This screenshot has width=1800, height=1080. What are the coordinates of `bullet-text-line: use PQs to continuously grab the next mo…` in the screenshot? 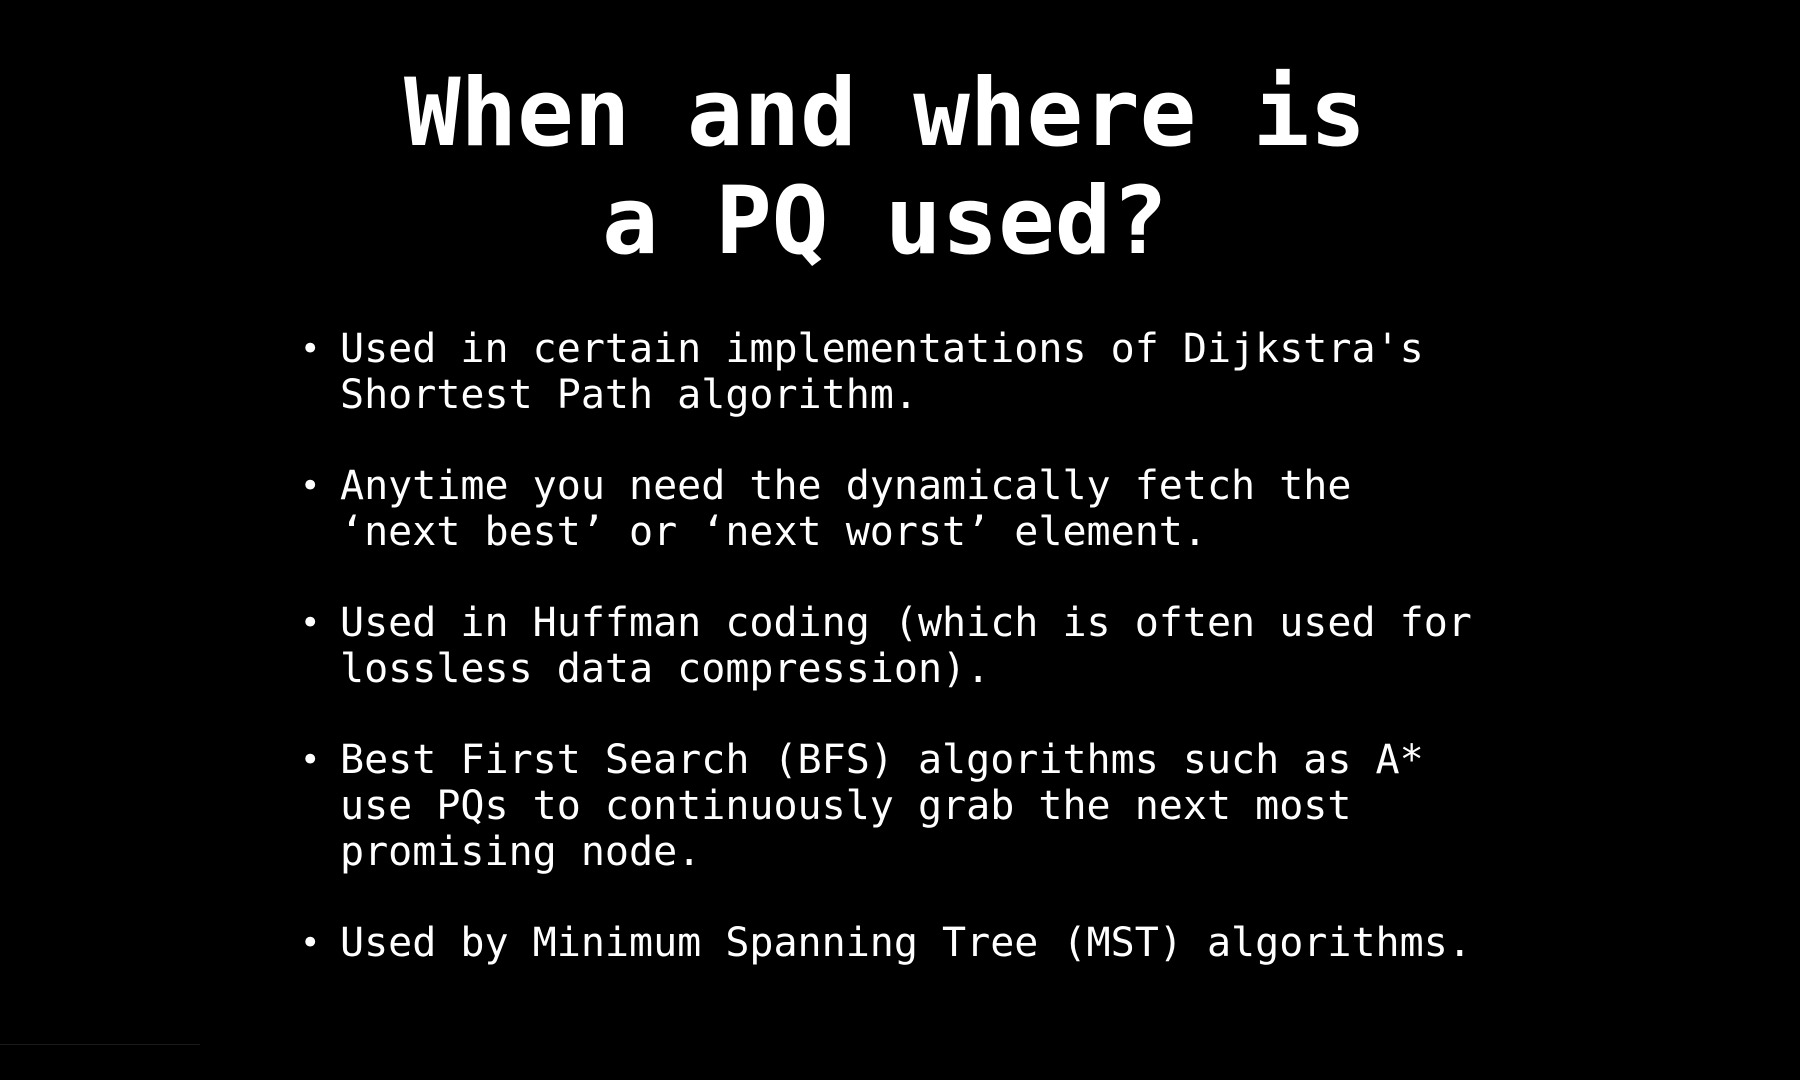 It's located at (846, 806).